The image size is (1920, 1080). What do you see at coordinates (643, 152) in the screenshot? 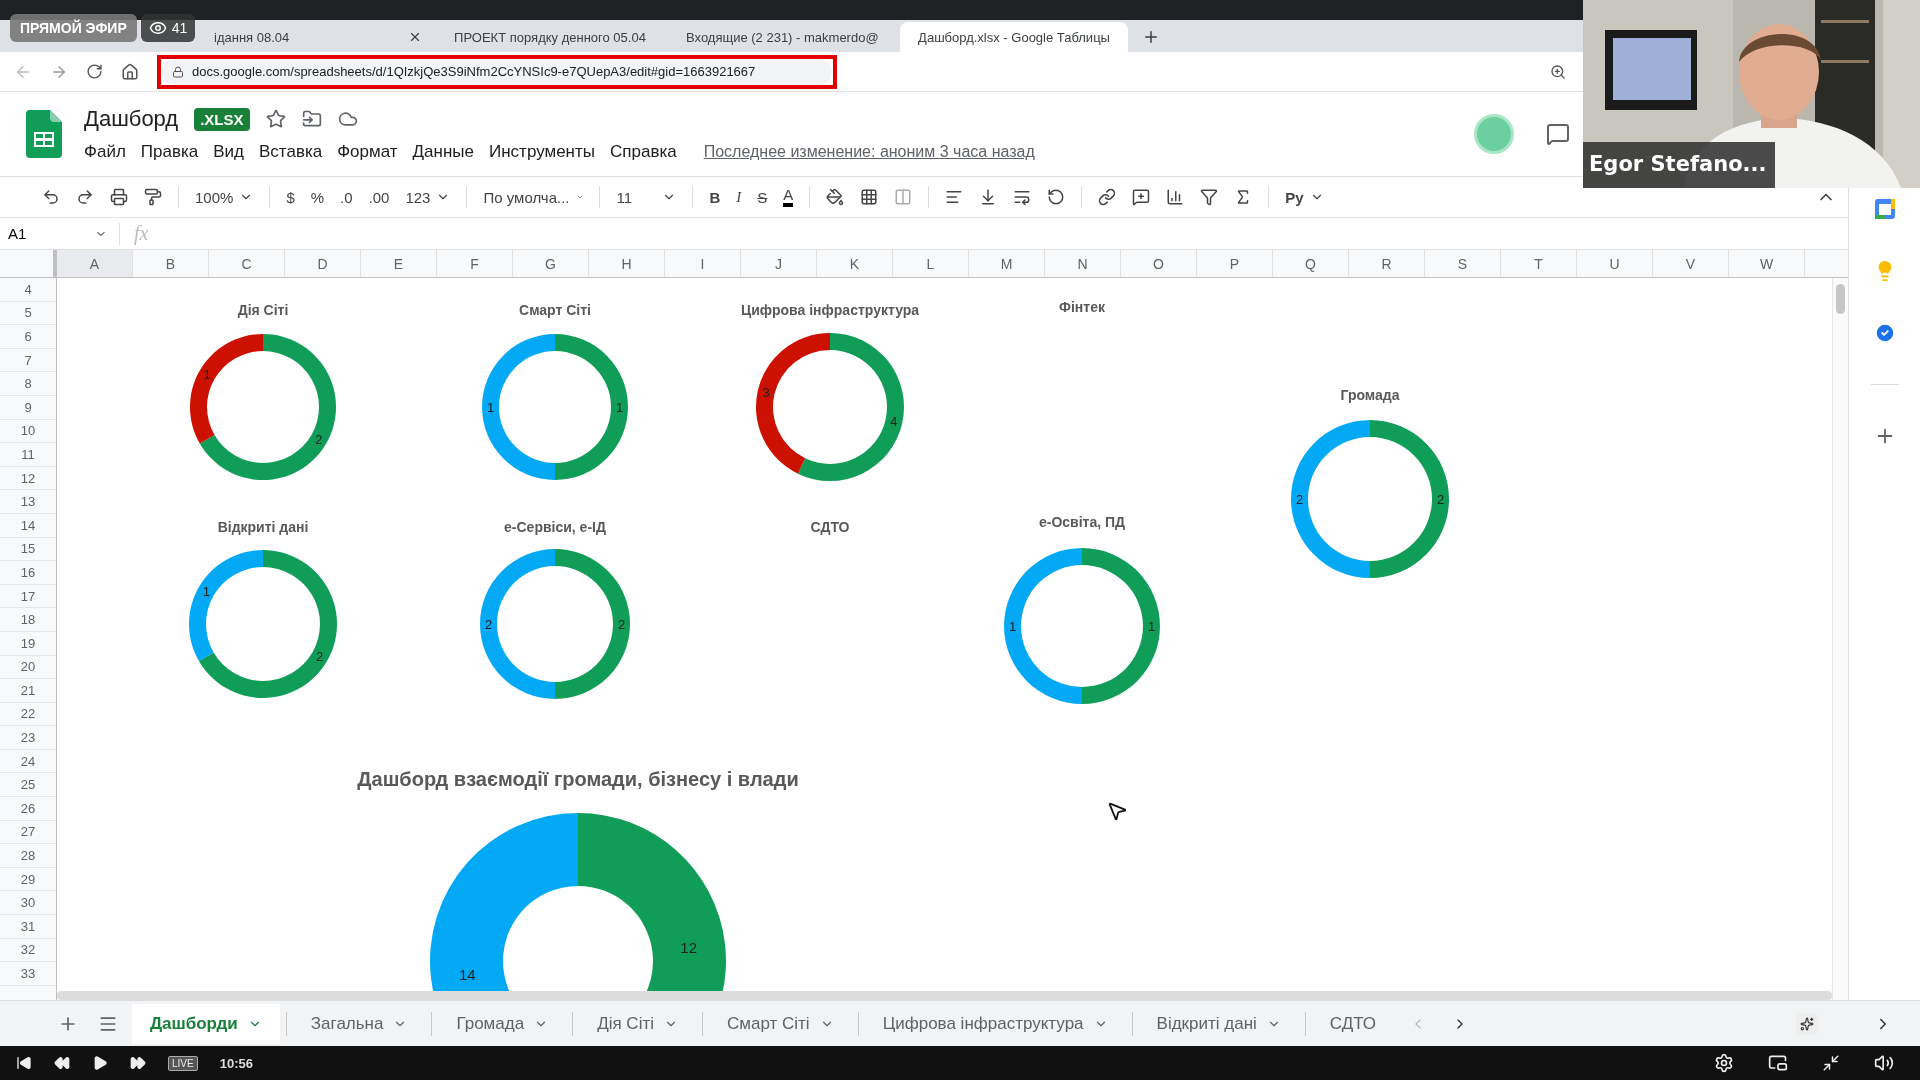
I see `menu-item: Справка` at bounding box center [643, 152].